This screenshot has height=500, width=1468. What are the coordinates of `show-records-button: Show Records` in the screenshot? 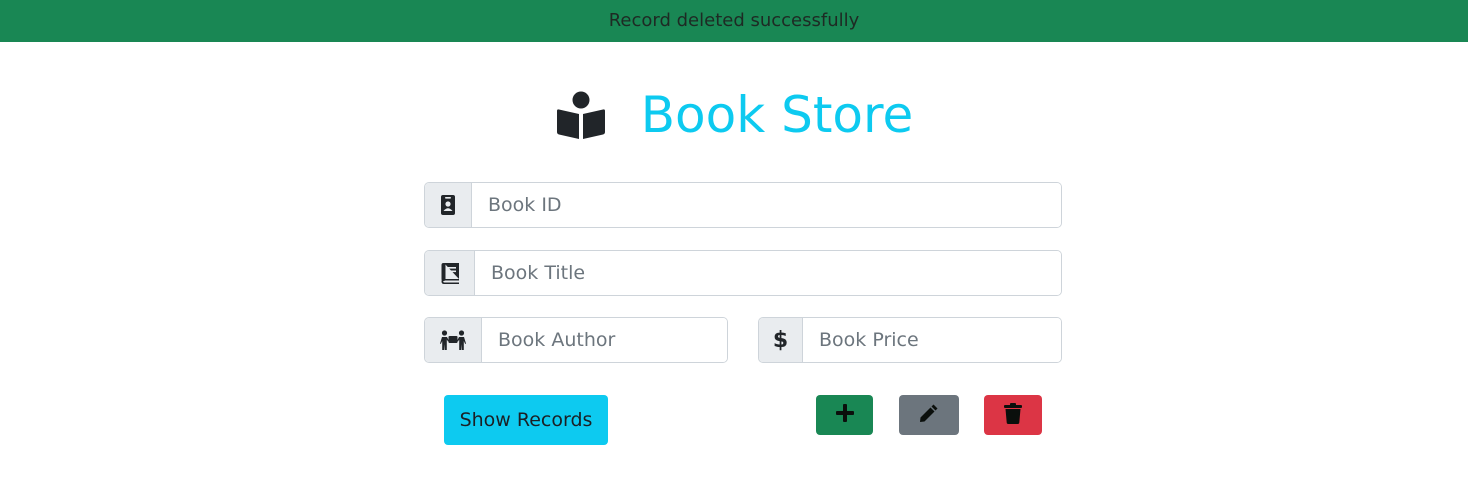 It's located at (526, 420).